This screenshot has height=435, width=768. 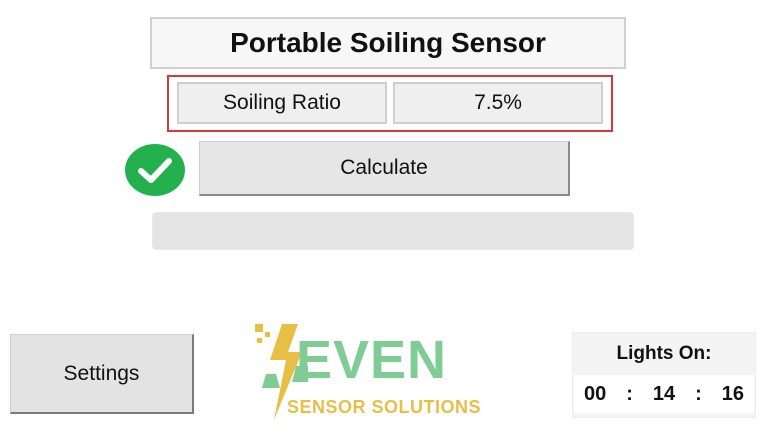 I want to click on lights-on-timer: 00 : 14 : 16, so click(x=664, y=394).